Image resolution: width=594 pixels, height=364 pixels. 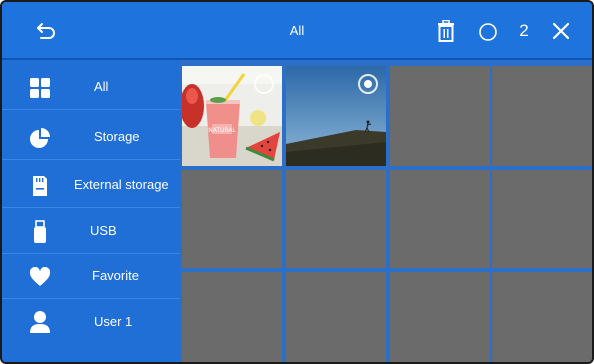 What do you see at coordinates (488, 32) in the screenshot?
I see `circle-select-icon` at bounding box center [488, 32].